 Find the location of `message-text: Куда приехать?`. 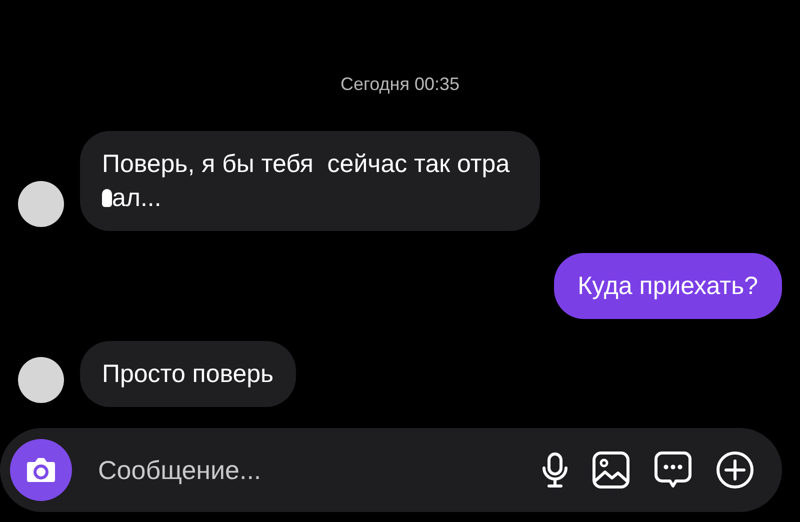

message-text: Куда приехать? is located at coordinates (668, 286).